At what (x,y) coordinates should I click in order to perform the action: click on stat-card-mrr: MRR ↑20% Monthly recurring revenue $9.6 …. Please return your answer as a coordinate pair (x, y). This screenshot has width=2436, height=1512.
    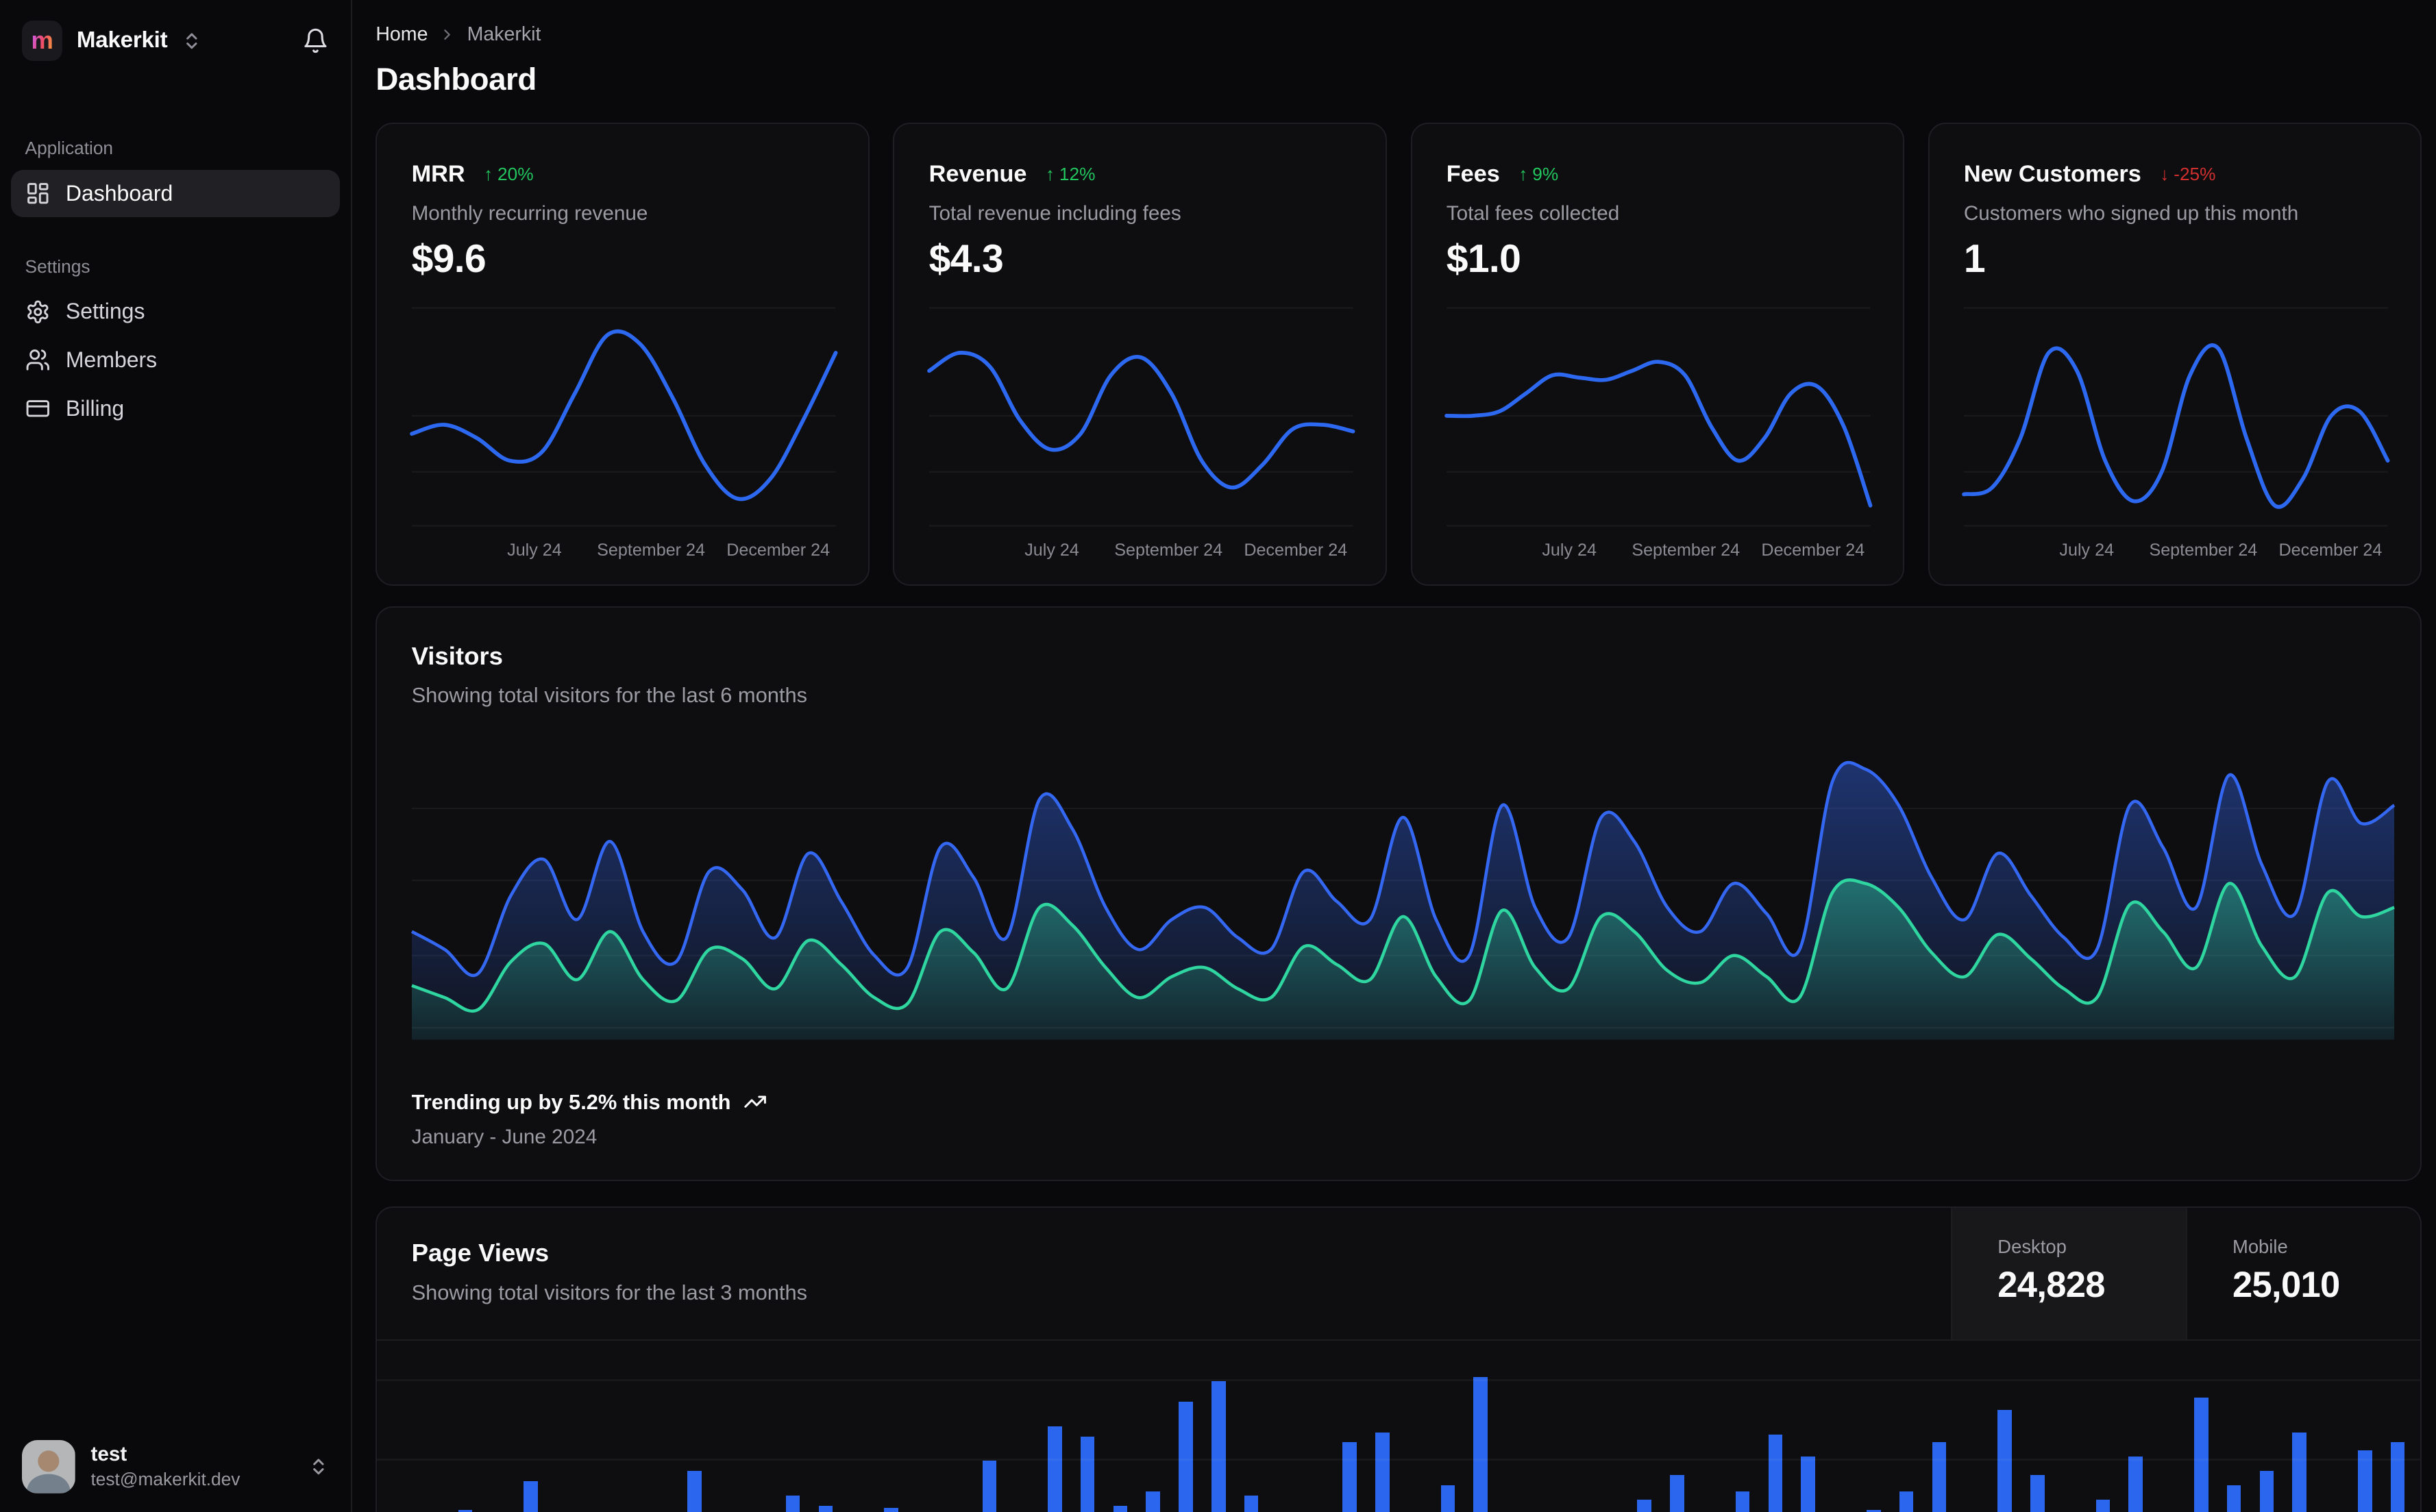
    Looking at the image, I should click on (623, 354).